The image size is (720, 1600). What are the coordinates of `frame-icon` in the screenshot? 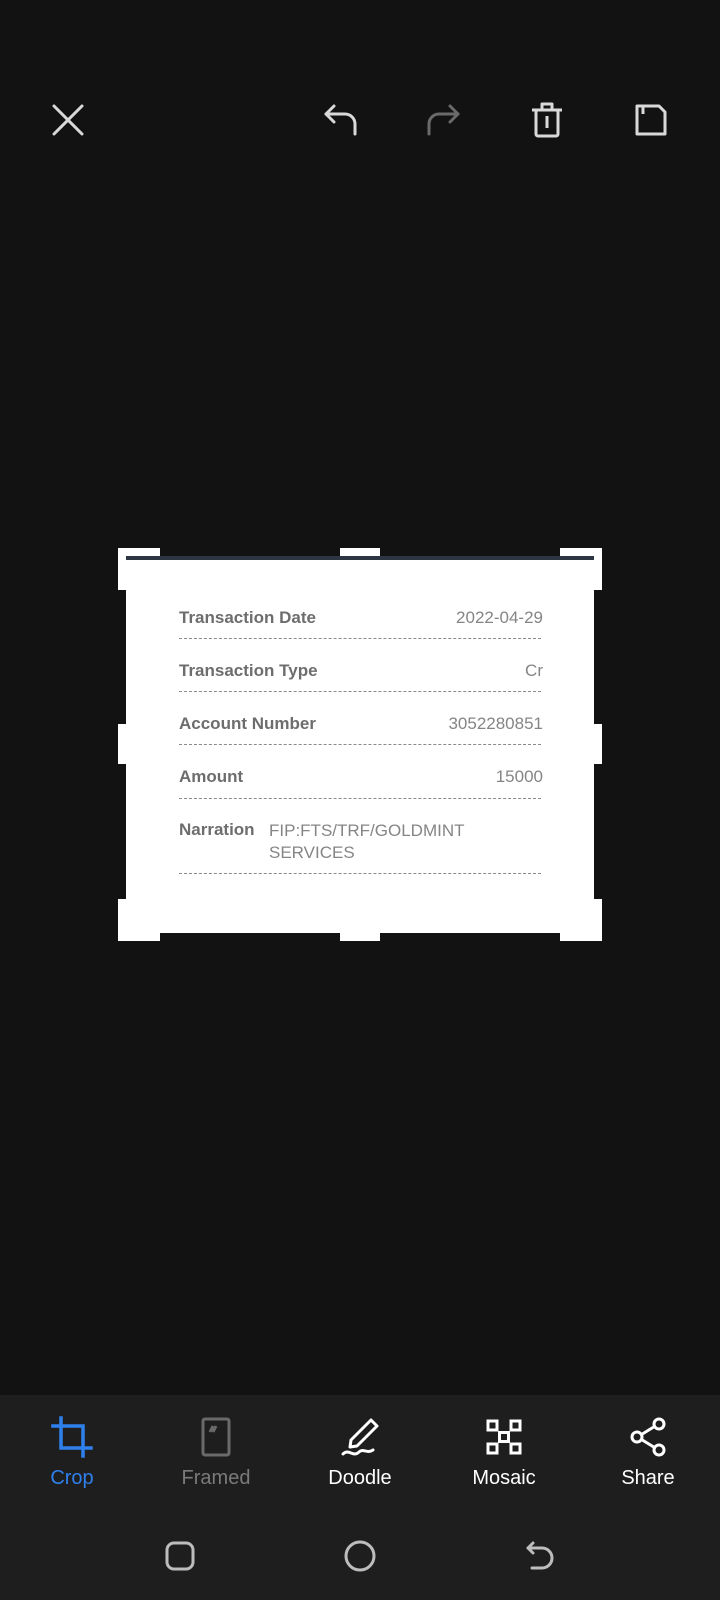 It's located at (216, 1437).